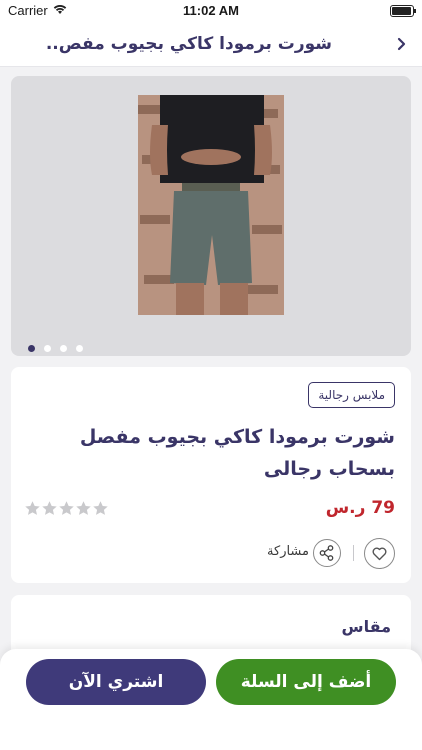 The image size is (422, 750). I want to click on status-bar: Carrier 11:02 AM, so click(211, 11).